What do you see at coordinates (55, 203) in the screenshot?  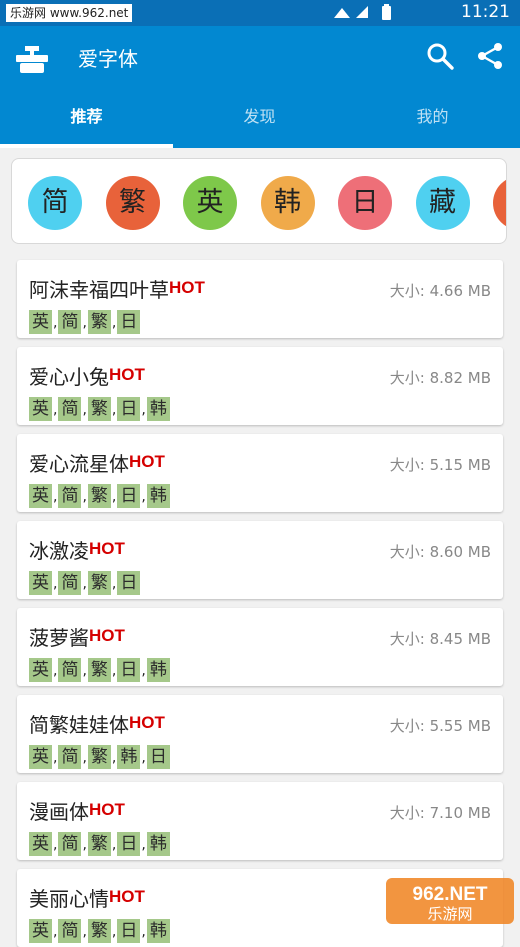 I see `language-chip: 简` at bounding box center [55, 203].